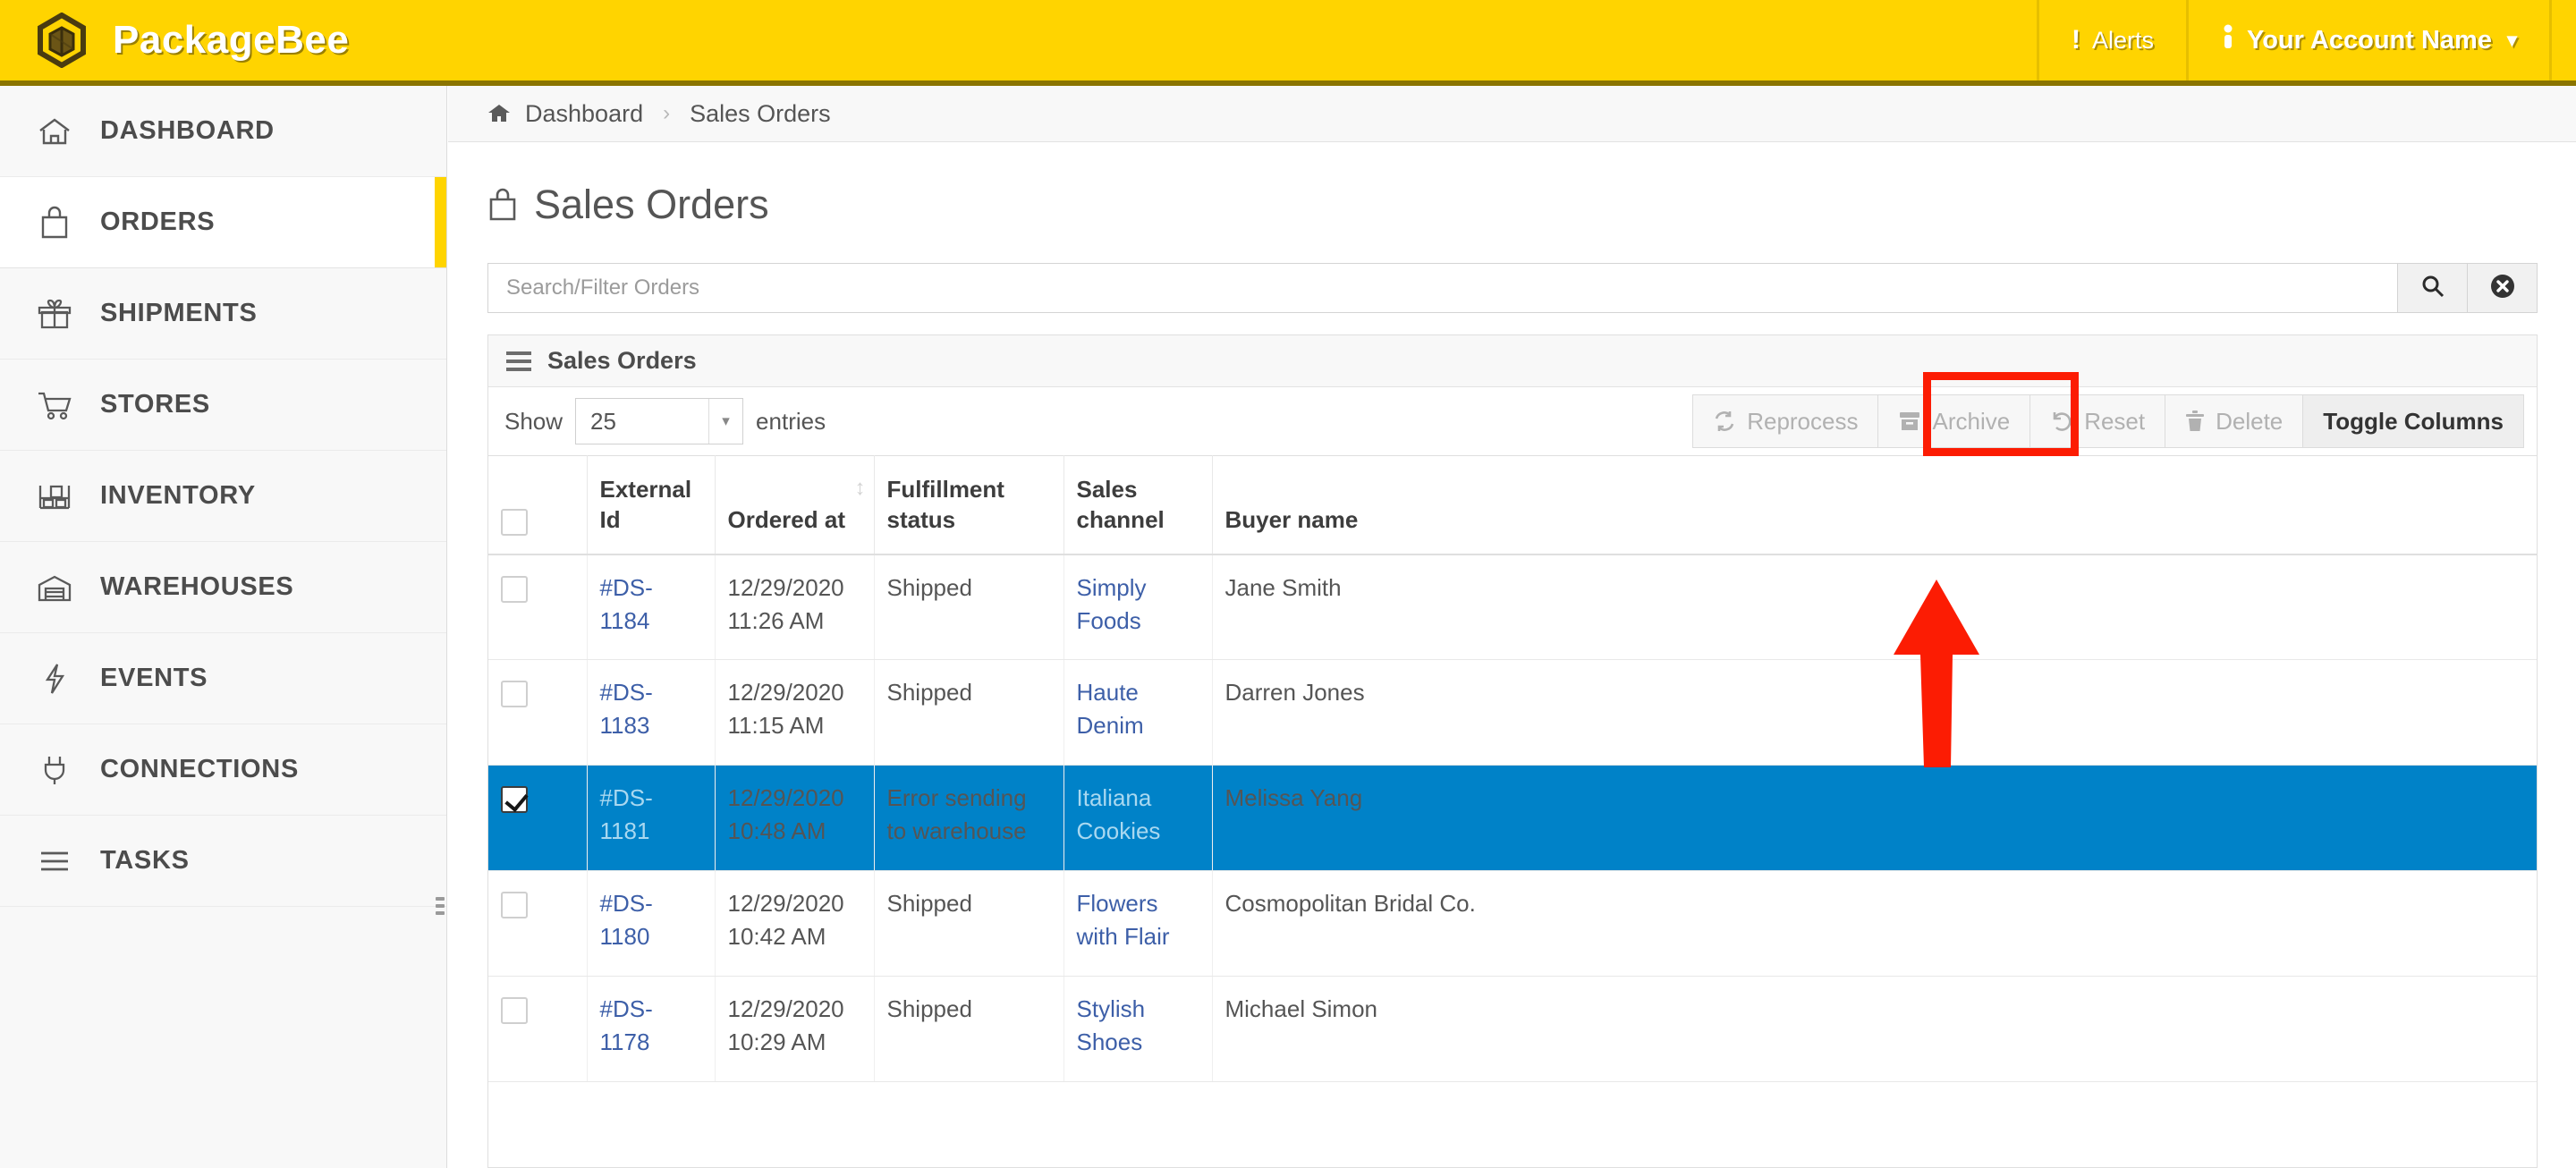  Describe the element at coordinates (860, 489) in the screenshot. I see `sort-updown-icon: ↕` at that location.